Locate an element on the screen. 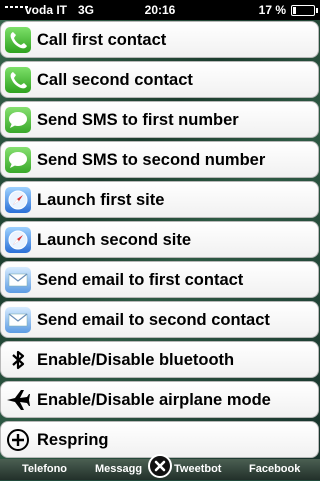  menu-item-launch-first-site: Launch first site is located at coordinates (159, 199).